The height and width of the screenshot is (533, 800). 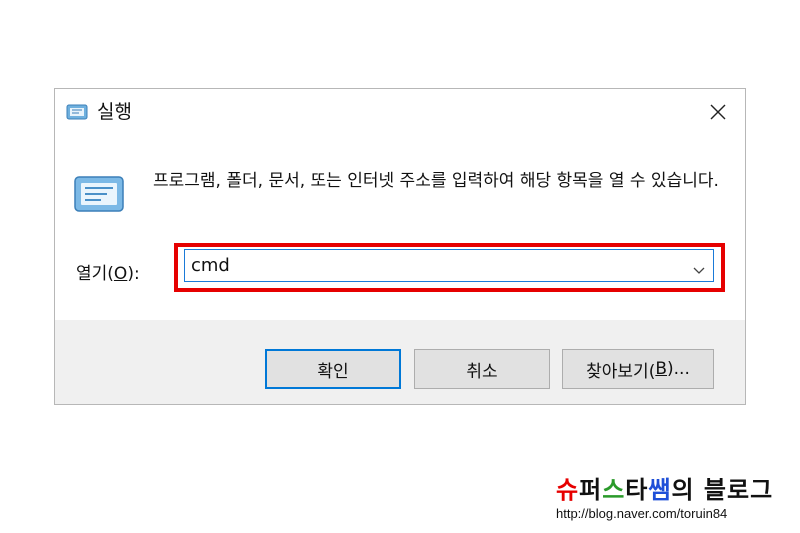 What do you see at coordinates (400, 112) in the screenshot?
I see `title-bar: 실행` at bounding box center [400, 112].